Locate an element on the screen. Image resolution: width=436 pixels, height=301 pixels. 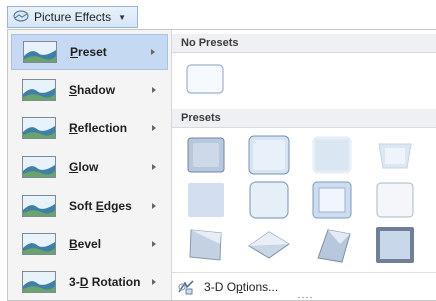
no-presets-header: No Presets is located at coordinates (304, 43).